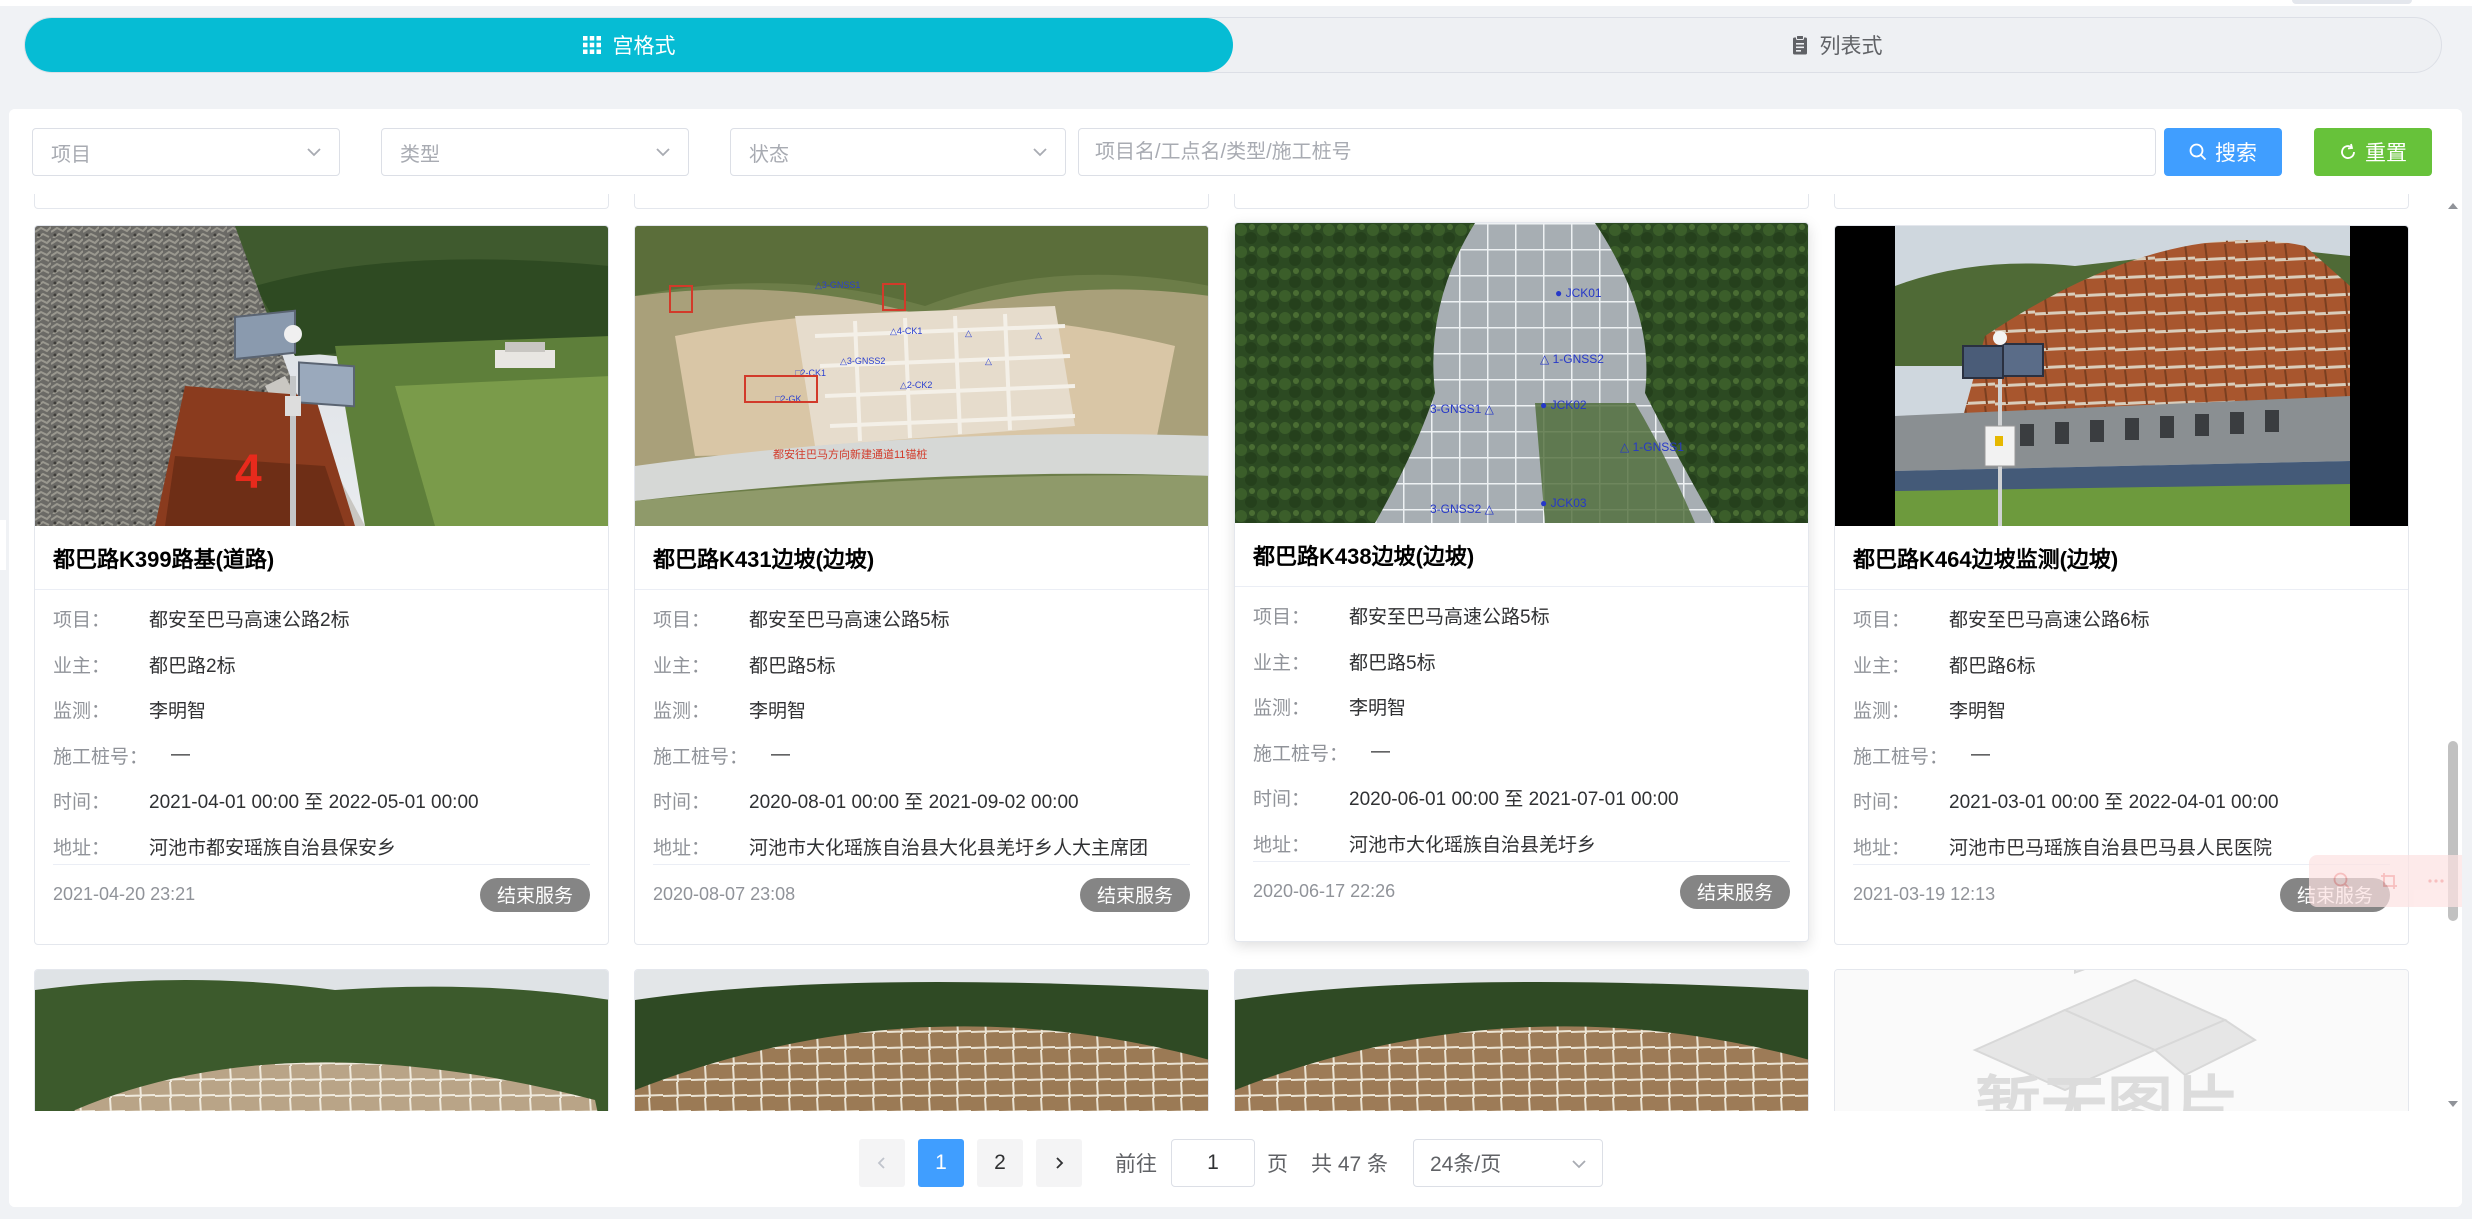  Describe the element at coordinates (941, 1163) in the screenshot. I see `page-1-button: 1` at that location.